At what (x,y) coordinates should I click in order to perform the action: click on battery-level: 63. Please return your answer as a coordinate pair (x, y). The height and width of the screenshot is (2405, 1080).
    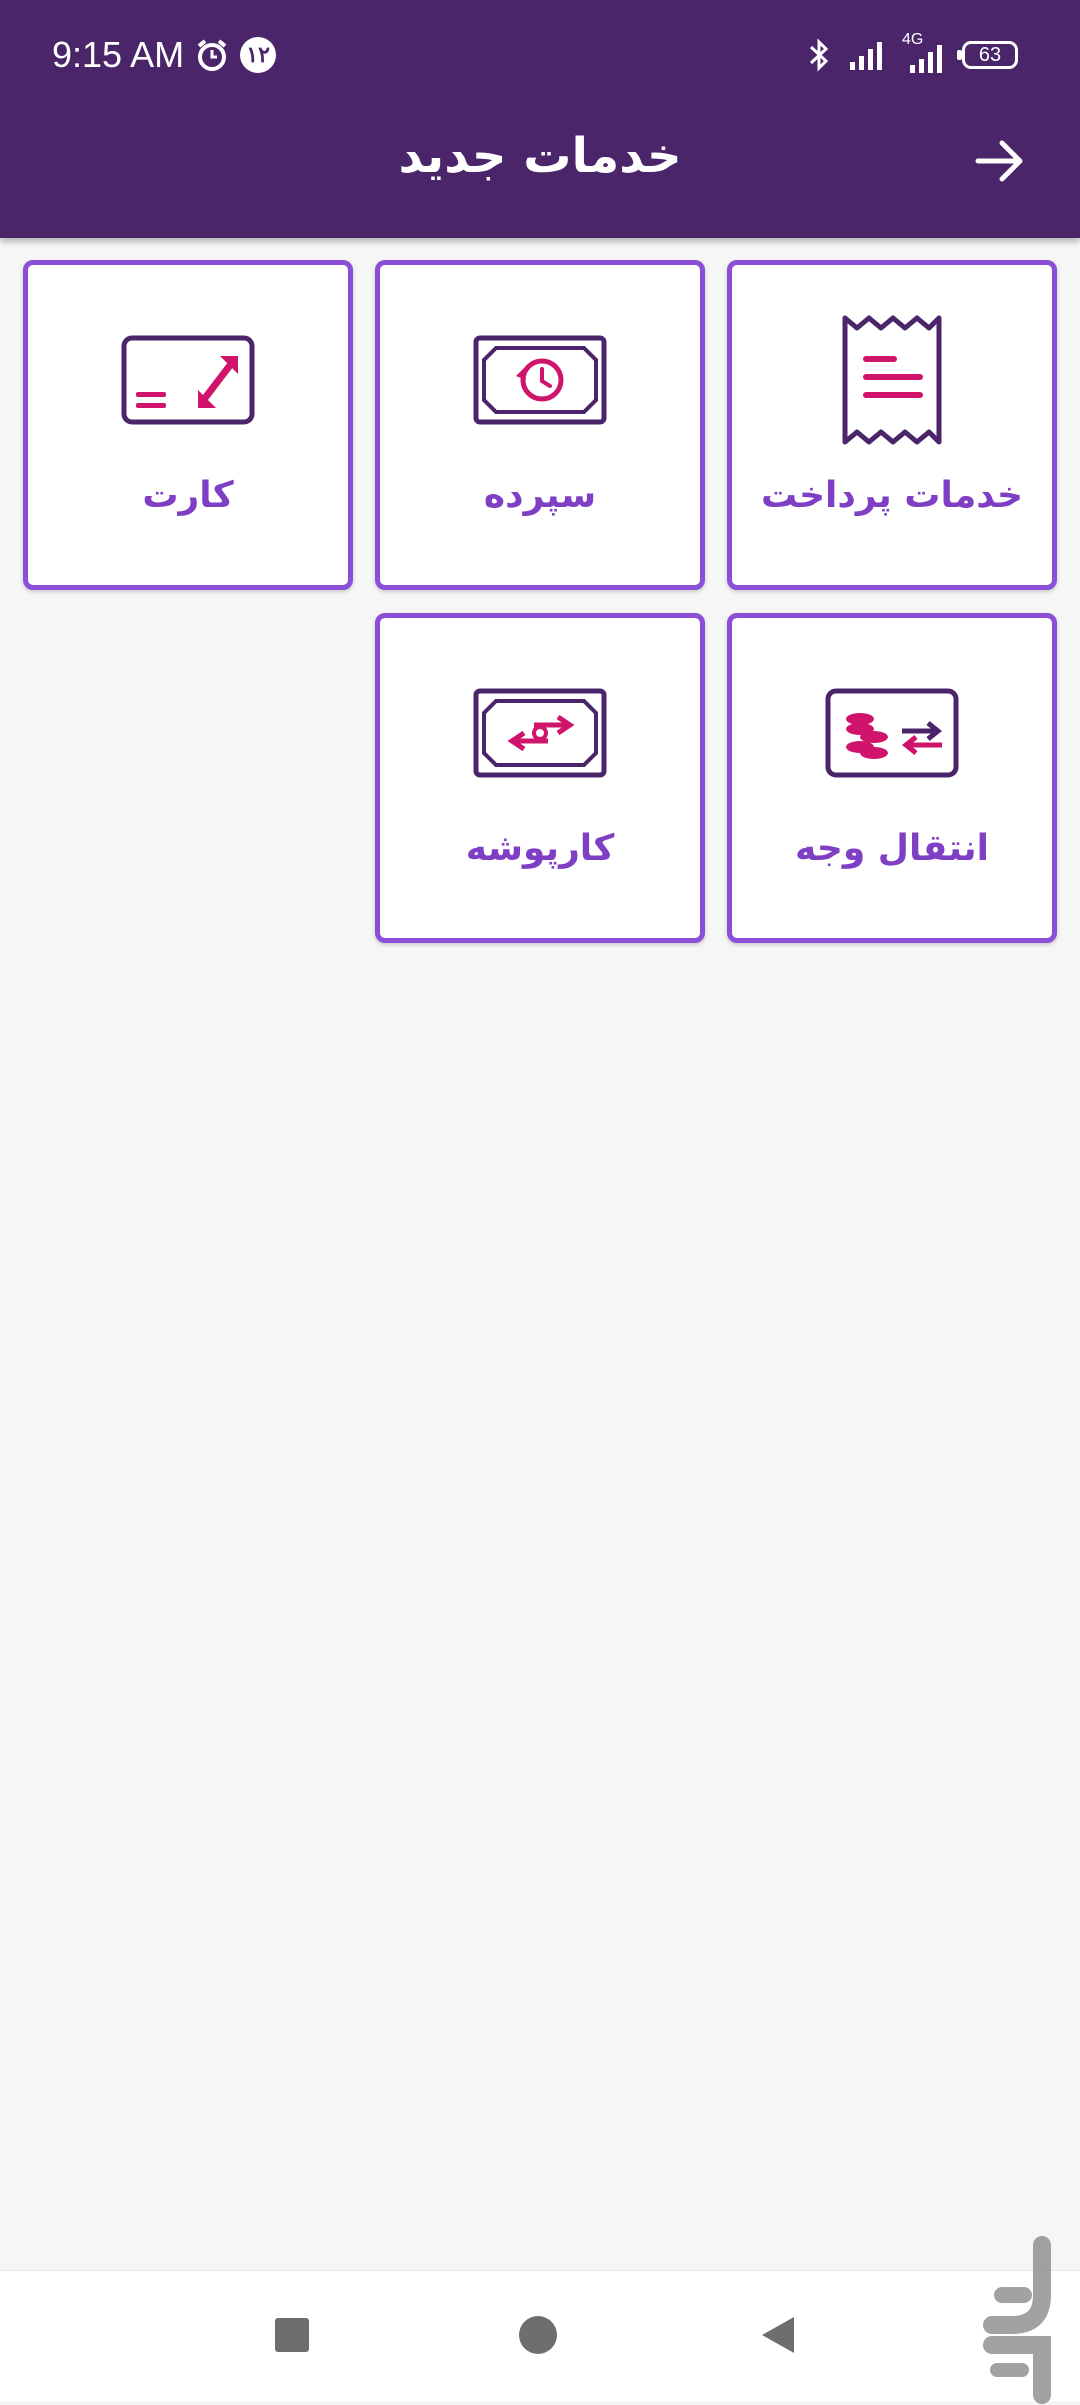
    Looking at the image, I should click on (990, 54).